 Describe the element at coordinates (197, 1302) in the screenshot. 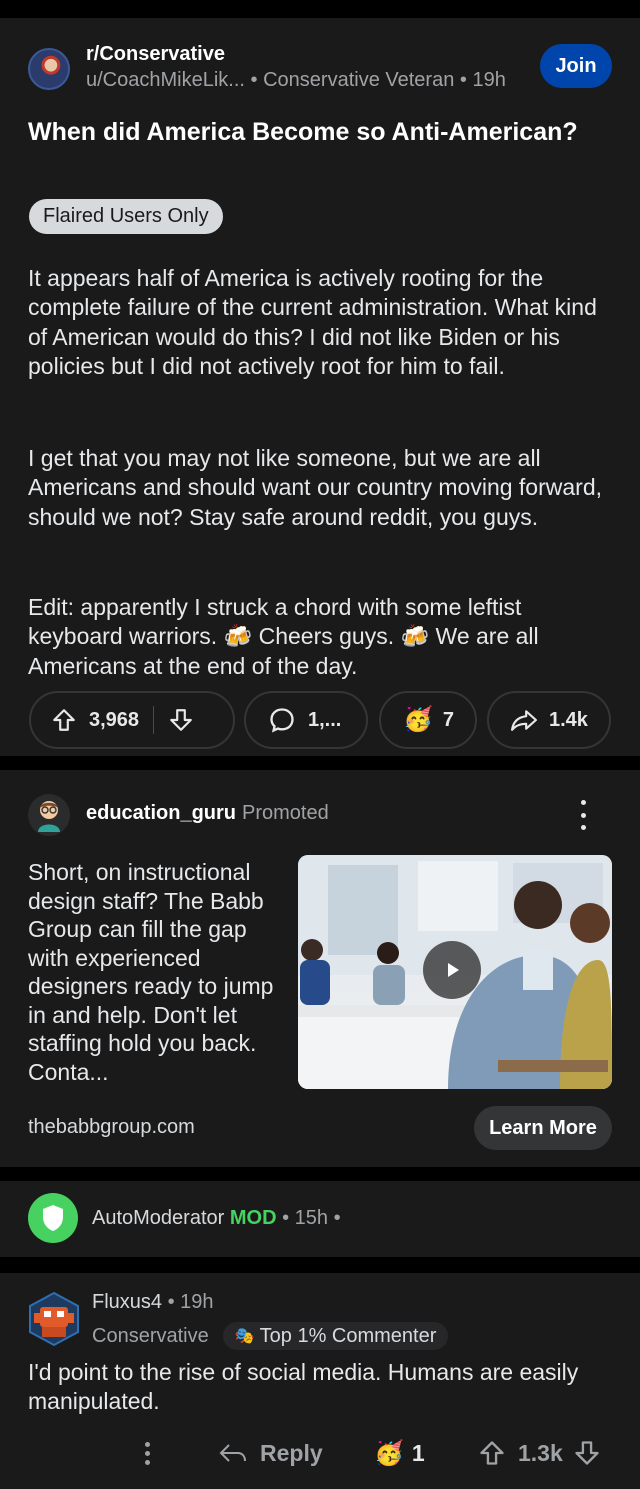

I see `comment-time: 19h` at that location.